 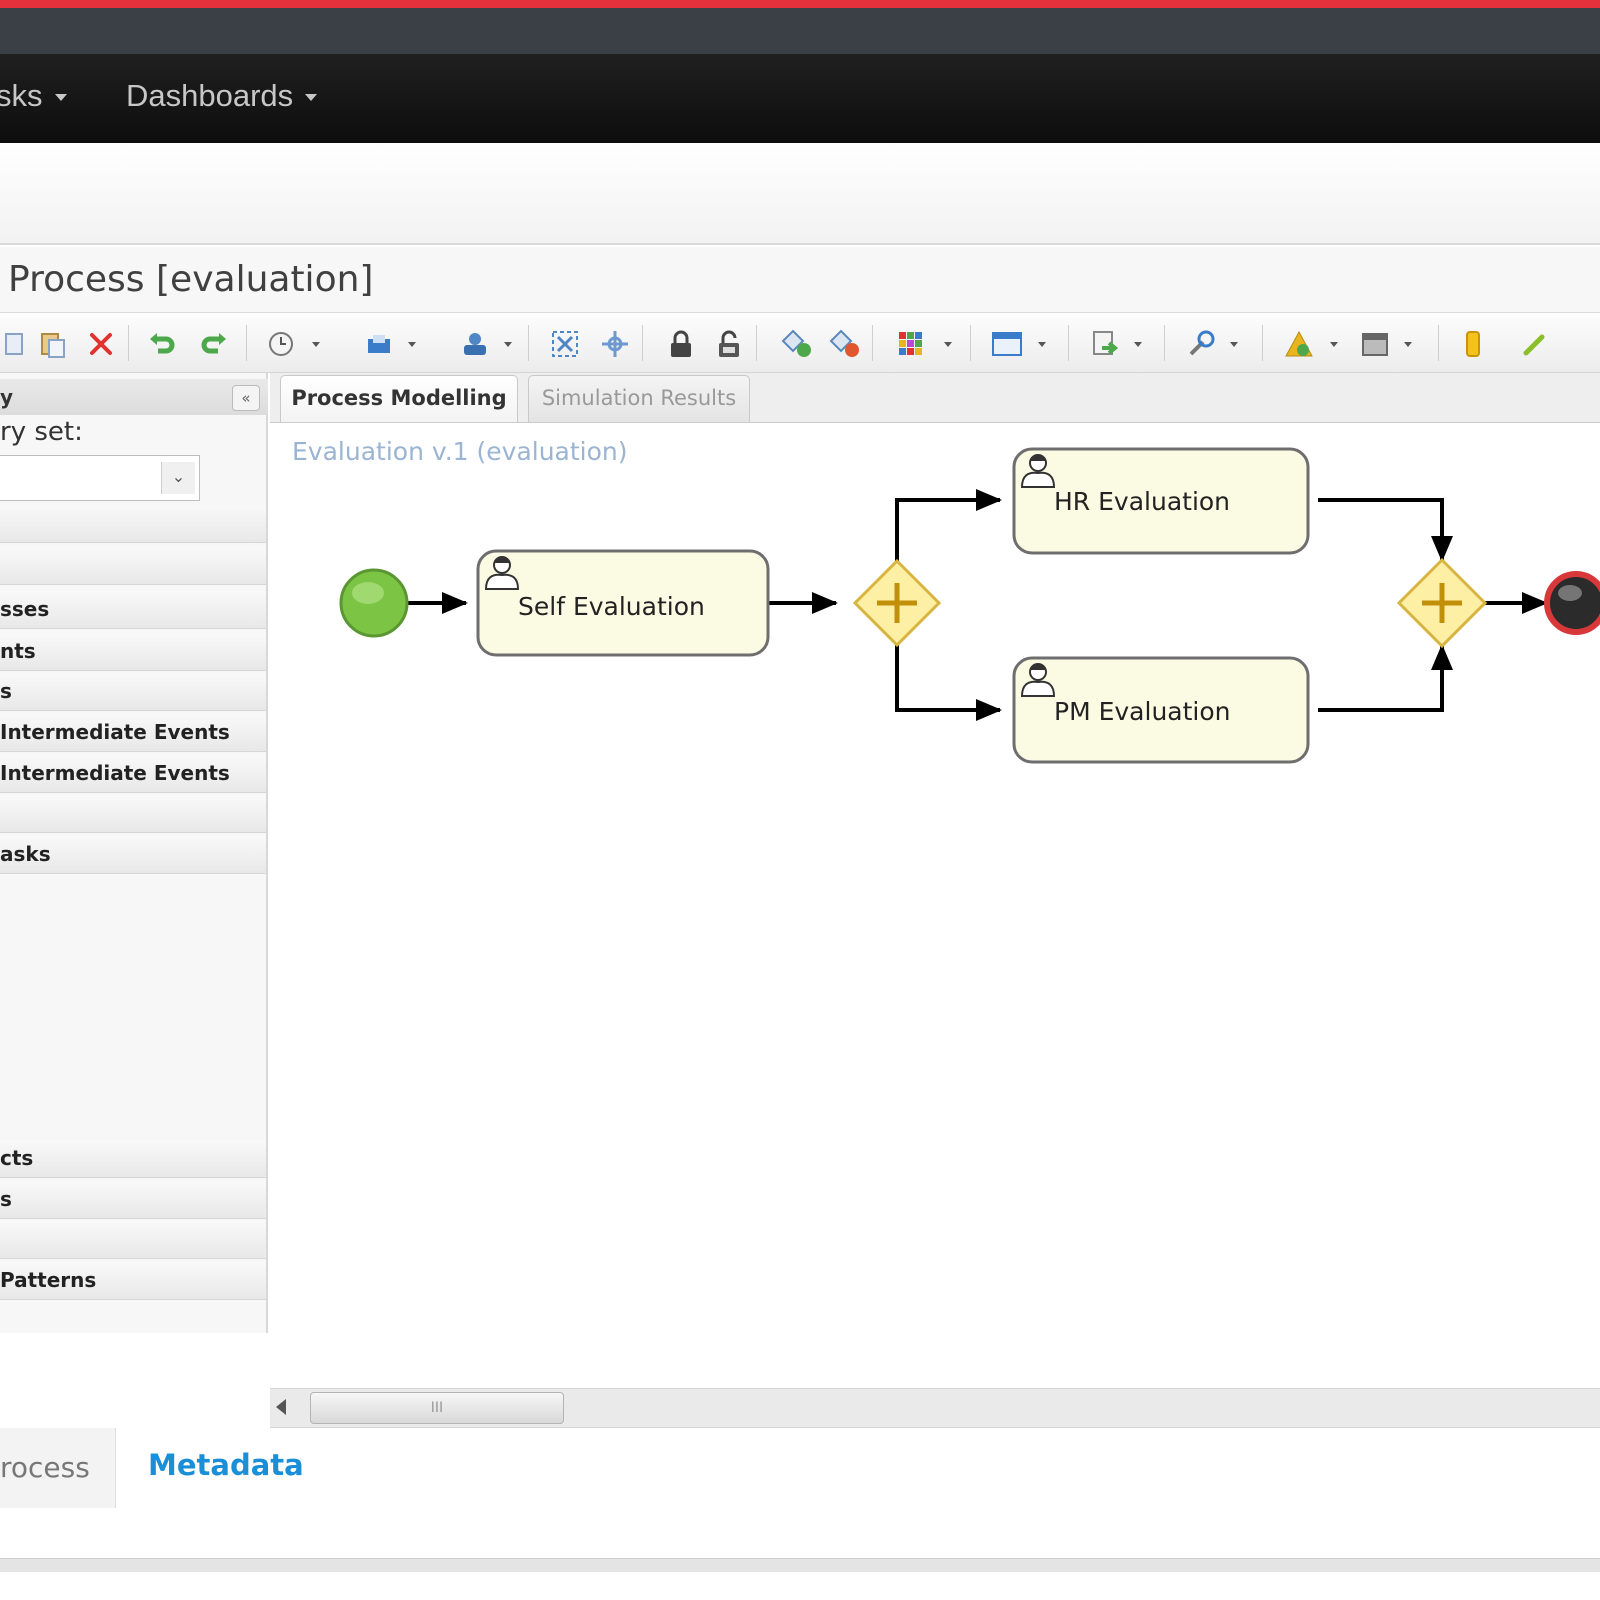 I want to click on editor-toolbar, so click(x=800, y=343).